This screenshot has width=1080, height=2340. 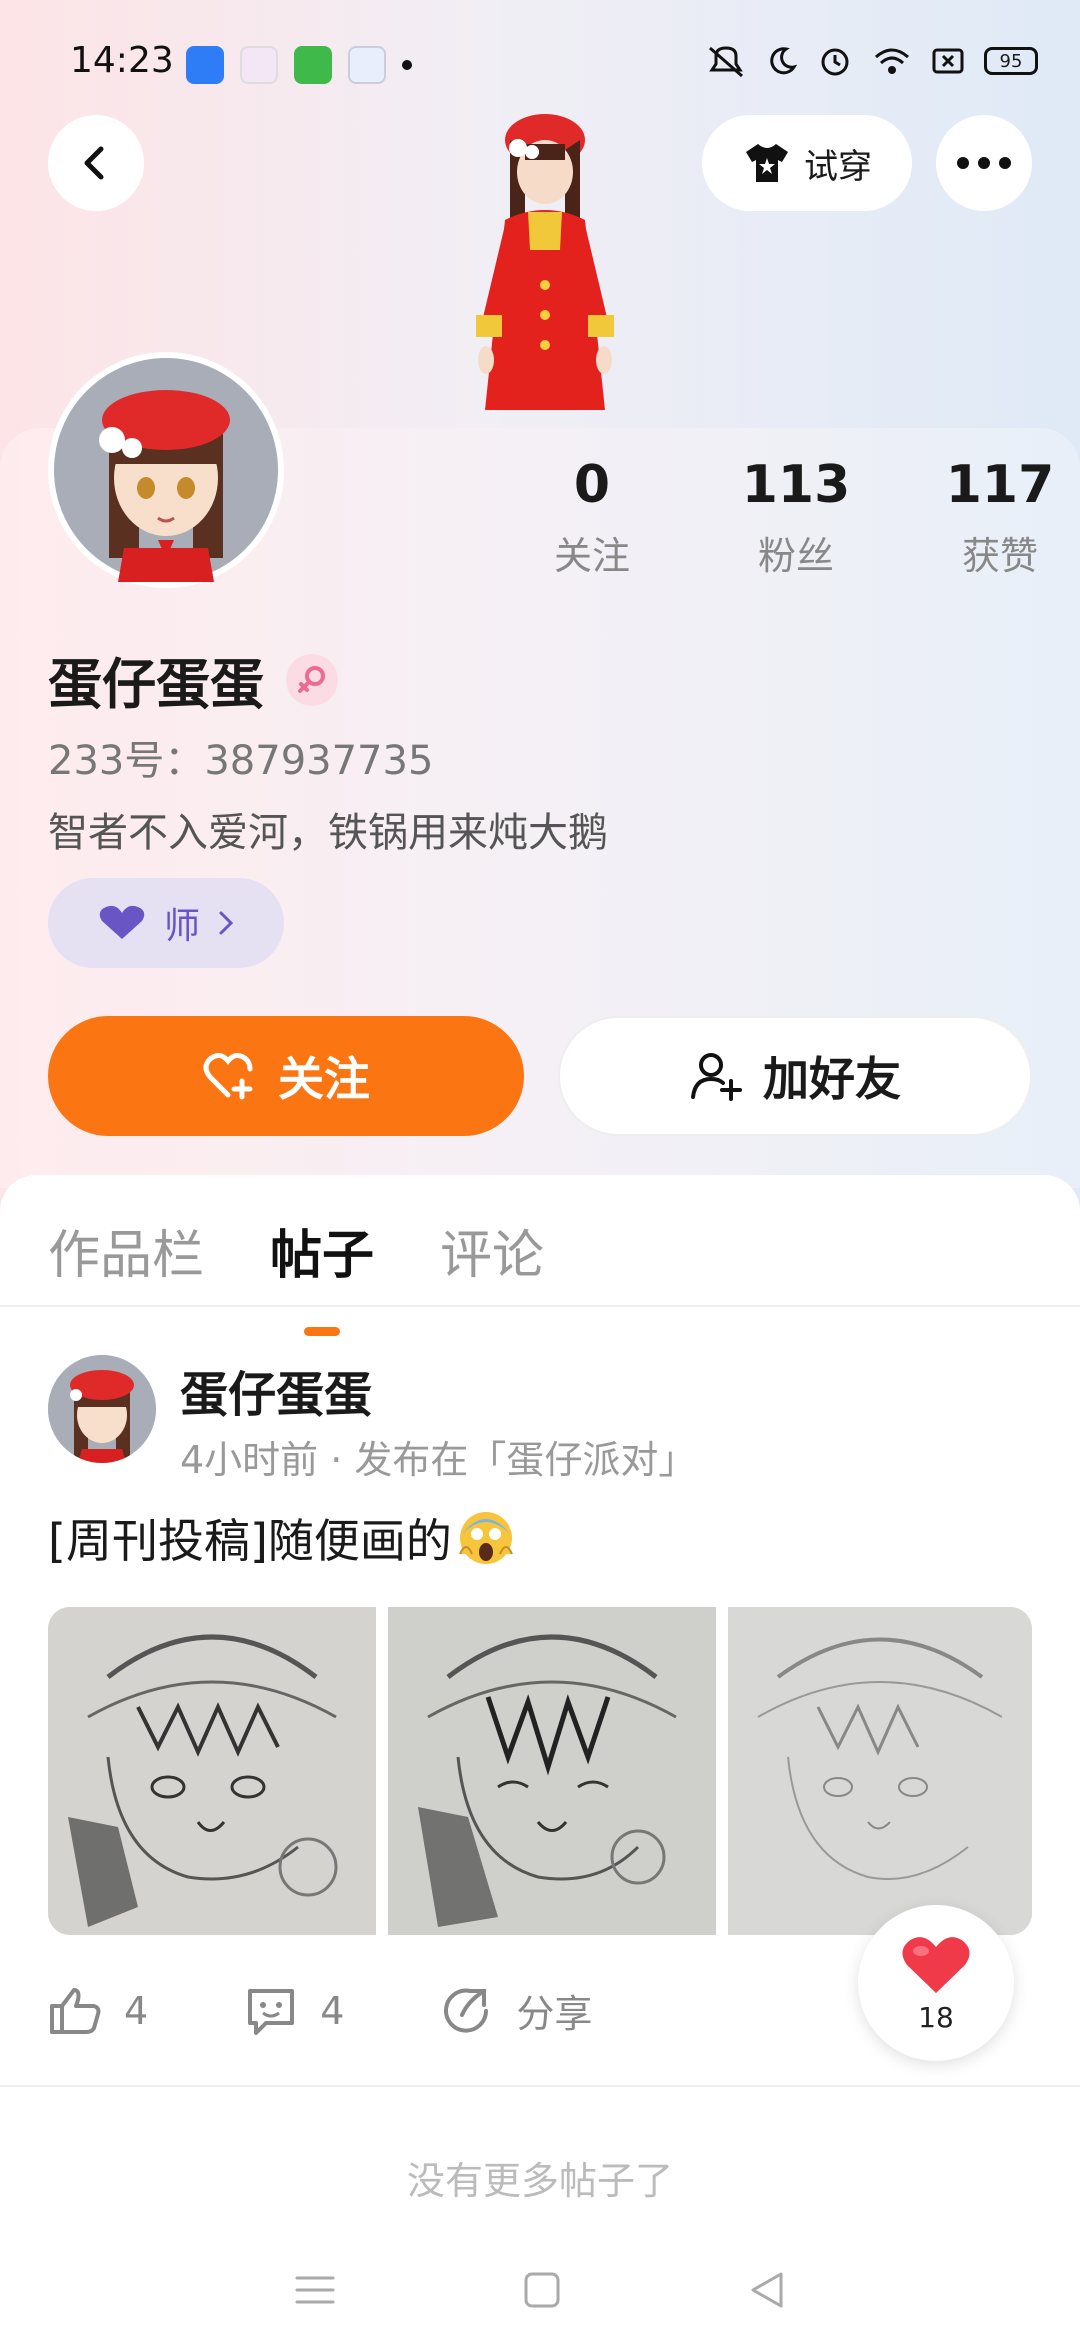 What do you see at coordinates (241, 761) in the screenshot?
I see `profile-uid: 233号：387937735` at bounding box center [241, 761].